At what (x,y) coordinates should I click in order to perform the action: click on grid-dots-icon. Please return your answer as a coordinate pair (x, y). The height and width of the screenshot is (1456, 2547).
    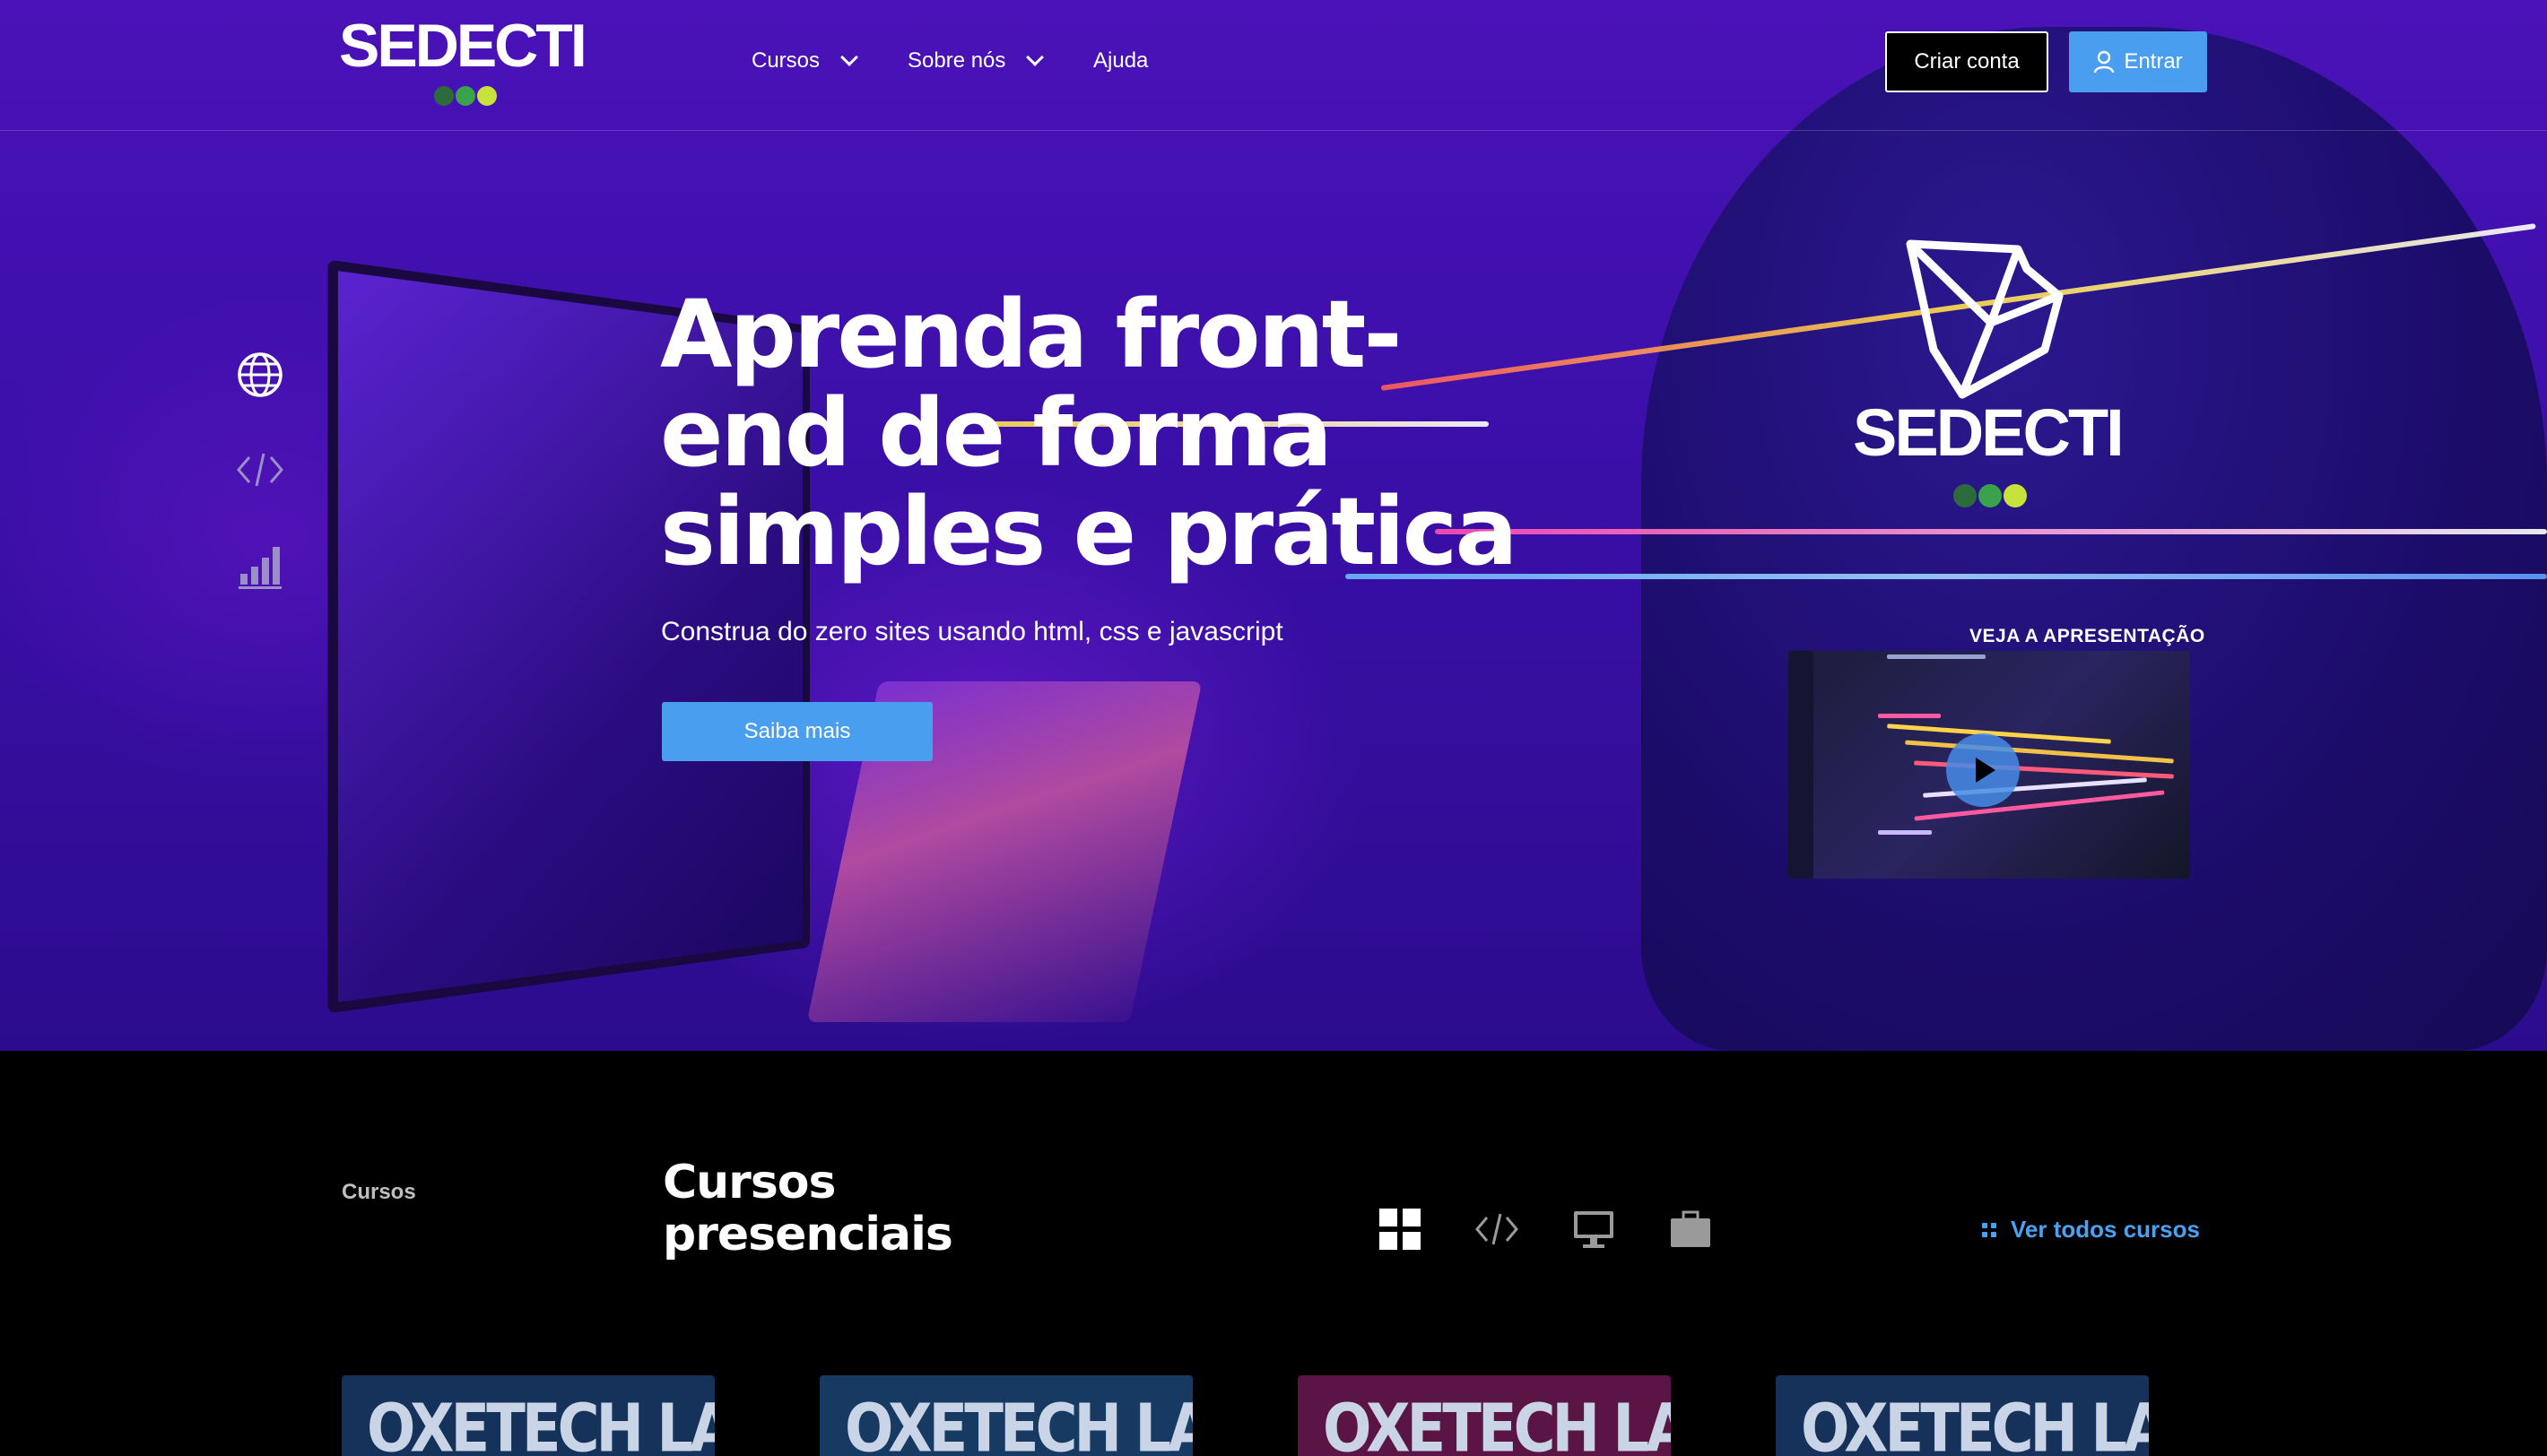
    Looking at the image, I should click on (1989, 1230).